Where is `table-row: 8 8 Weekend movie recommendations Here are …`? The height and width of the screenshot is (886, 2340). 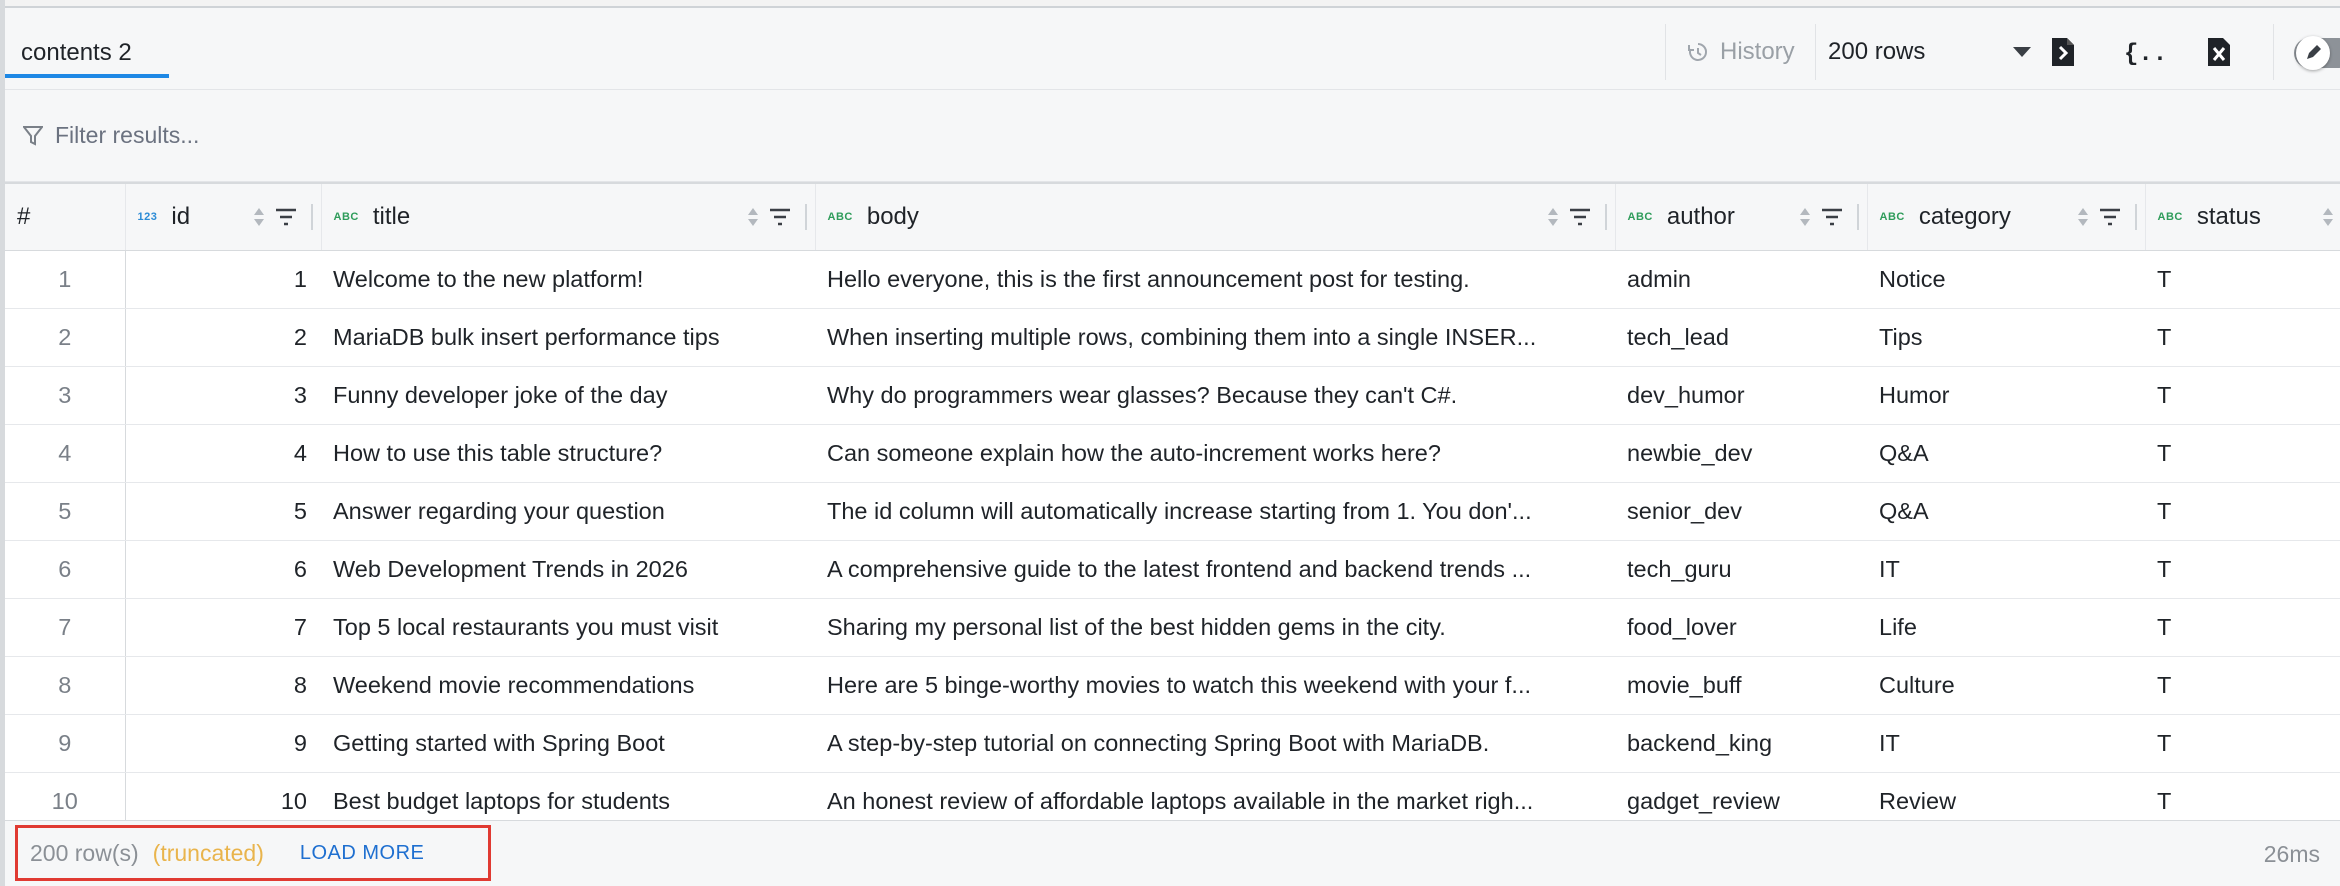
table-row: 8 8 Weekend movie recommendations Here are … is located at coordinates (1172, 685).